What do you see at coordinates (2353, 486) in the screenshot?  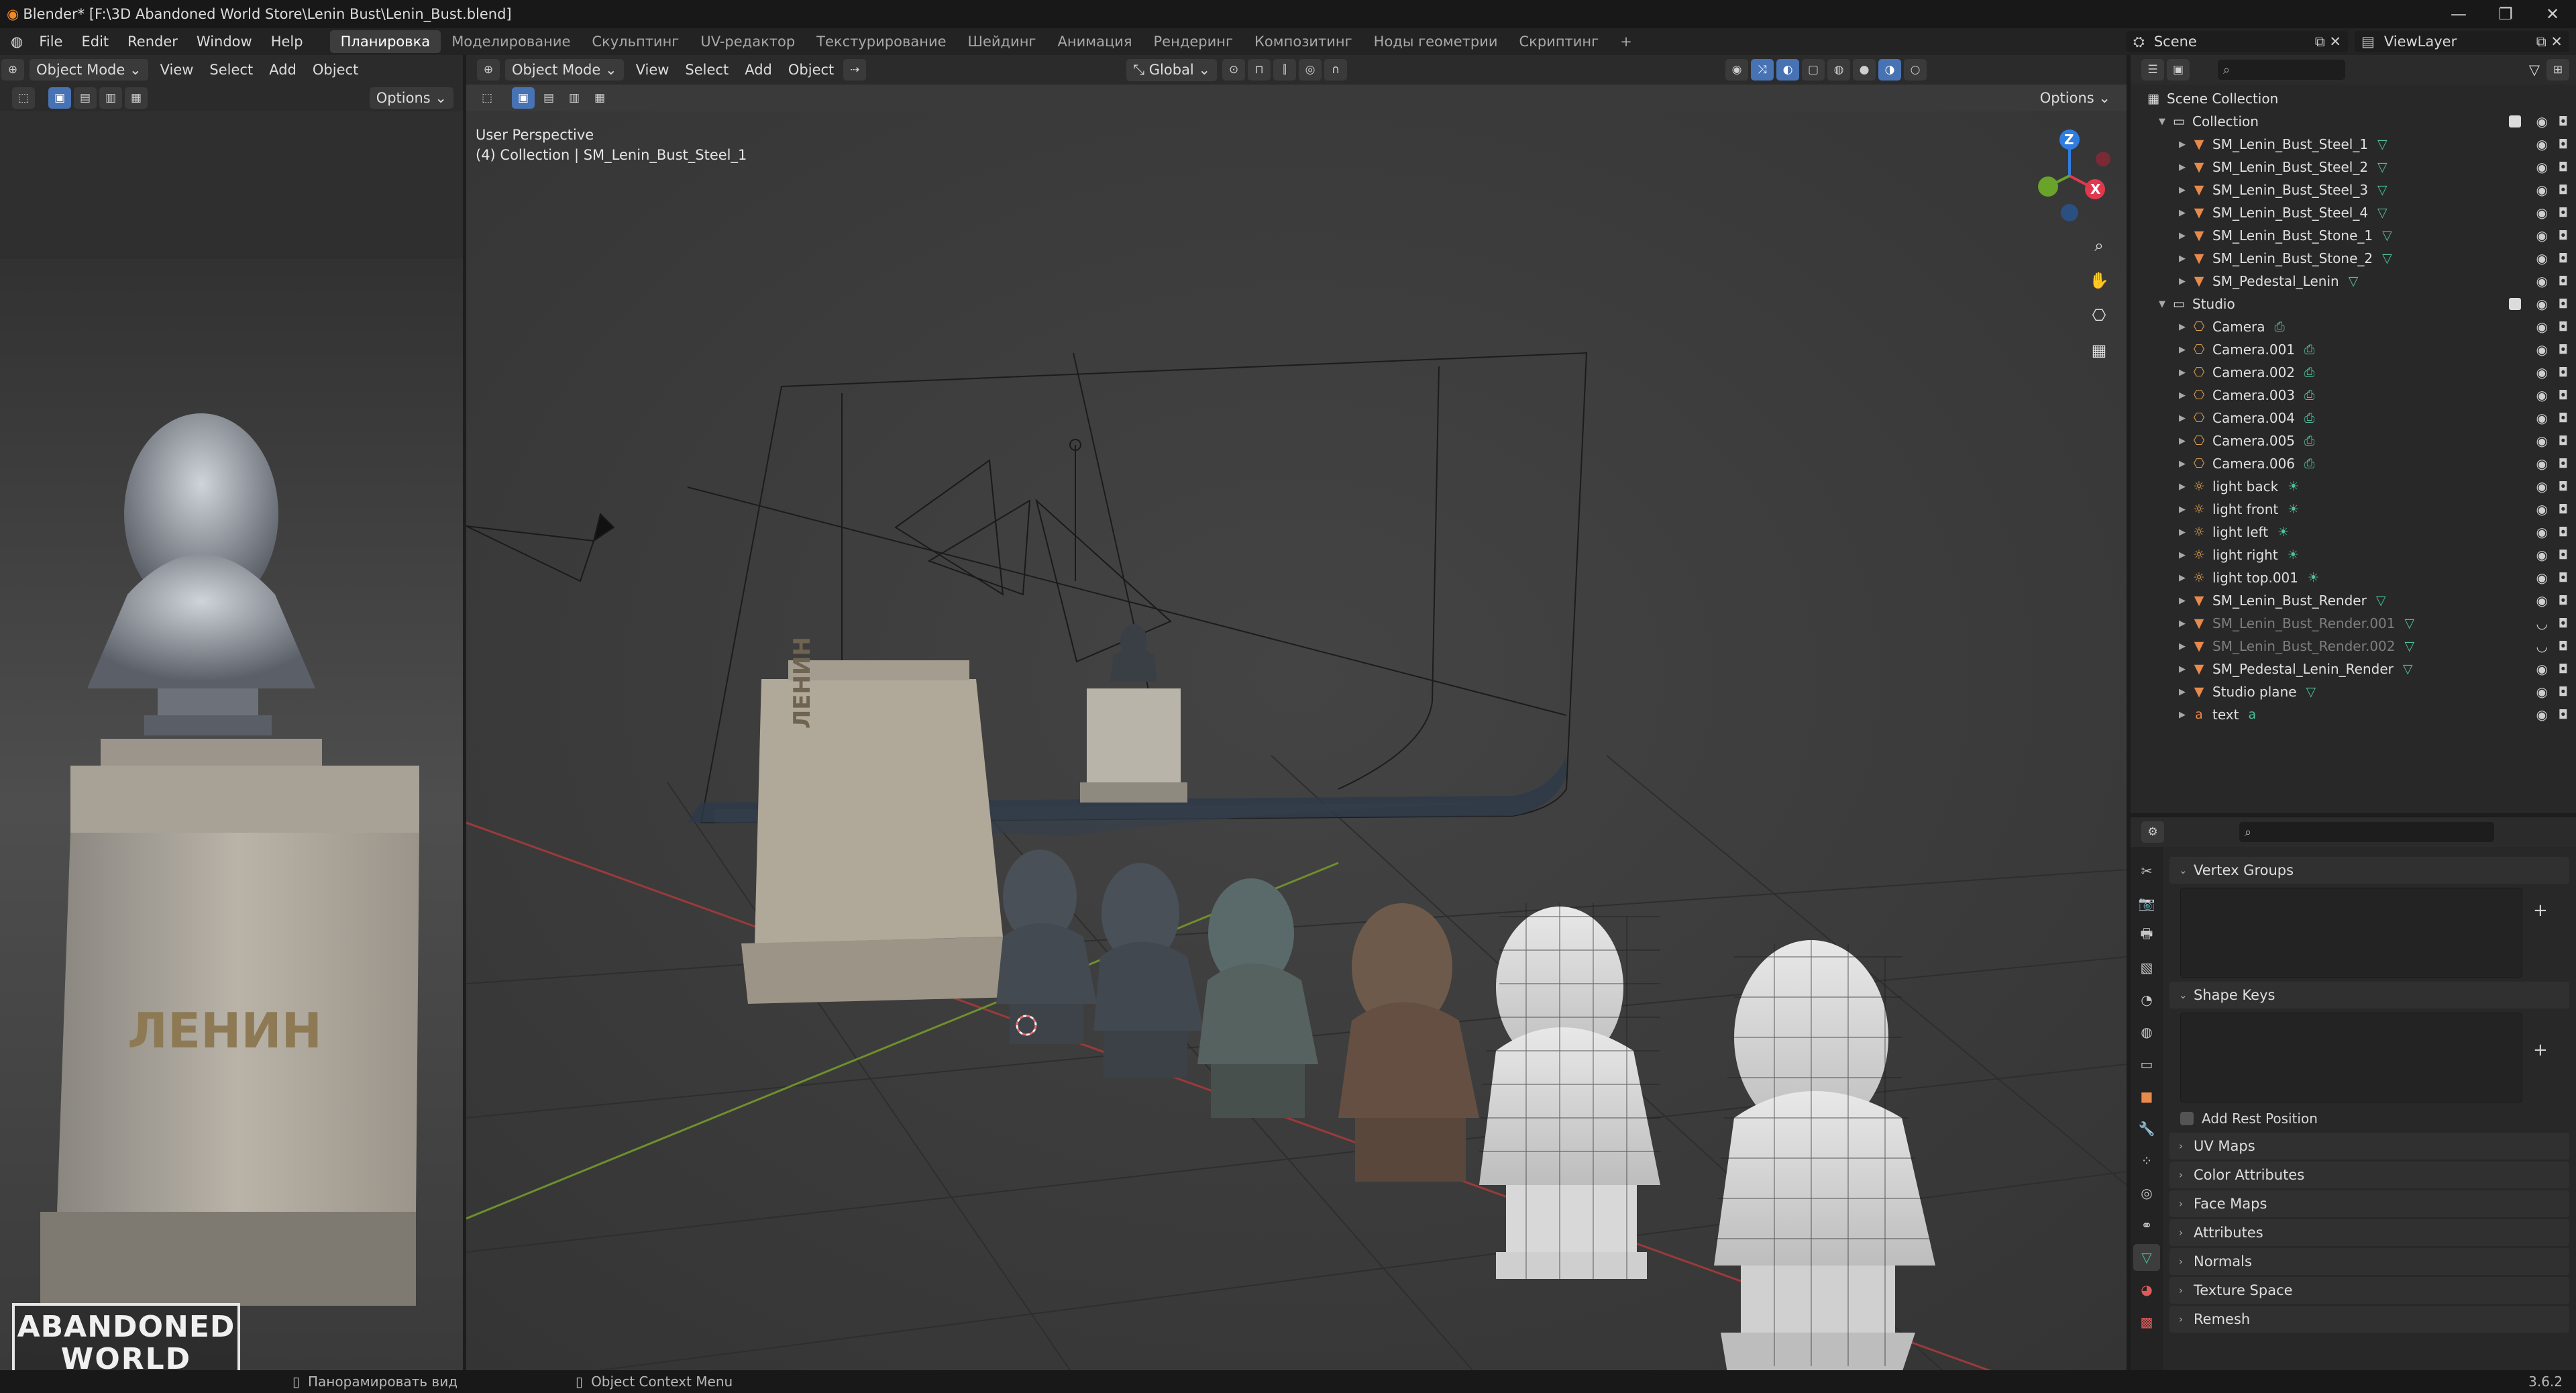 I see `outliner-item: ▶ ☼ light back ☀ ◉ ◘` at bounding box center [2353, 486].